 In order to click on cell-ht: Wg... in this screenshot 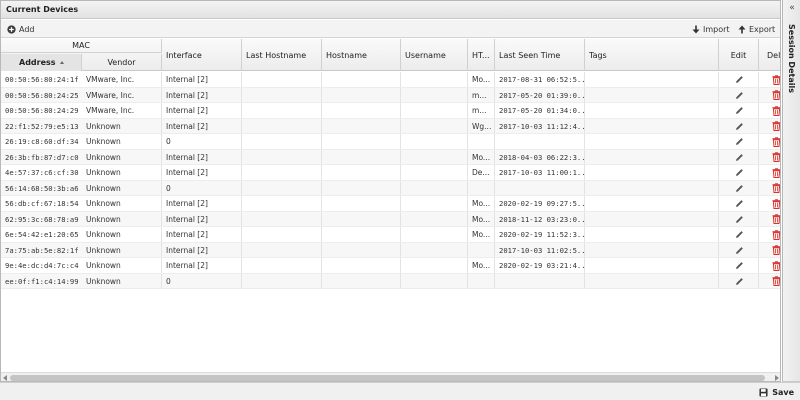, I will do `click(482, 126)`.